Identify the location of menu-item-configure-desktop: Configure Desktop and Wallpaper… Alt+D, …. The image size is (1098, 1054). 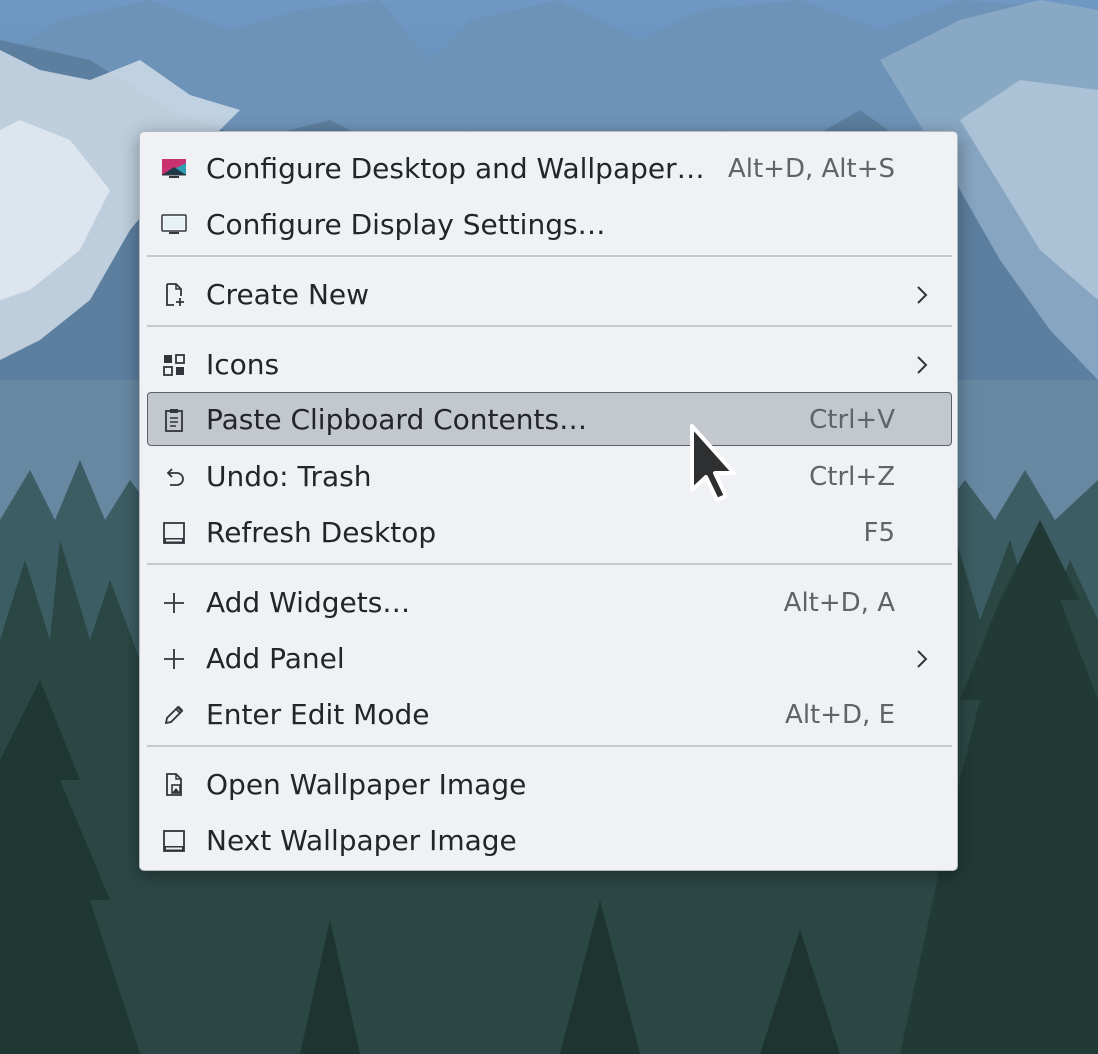
(549, 168).